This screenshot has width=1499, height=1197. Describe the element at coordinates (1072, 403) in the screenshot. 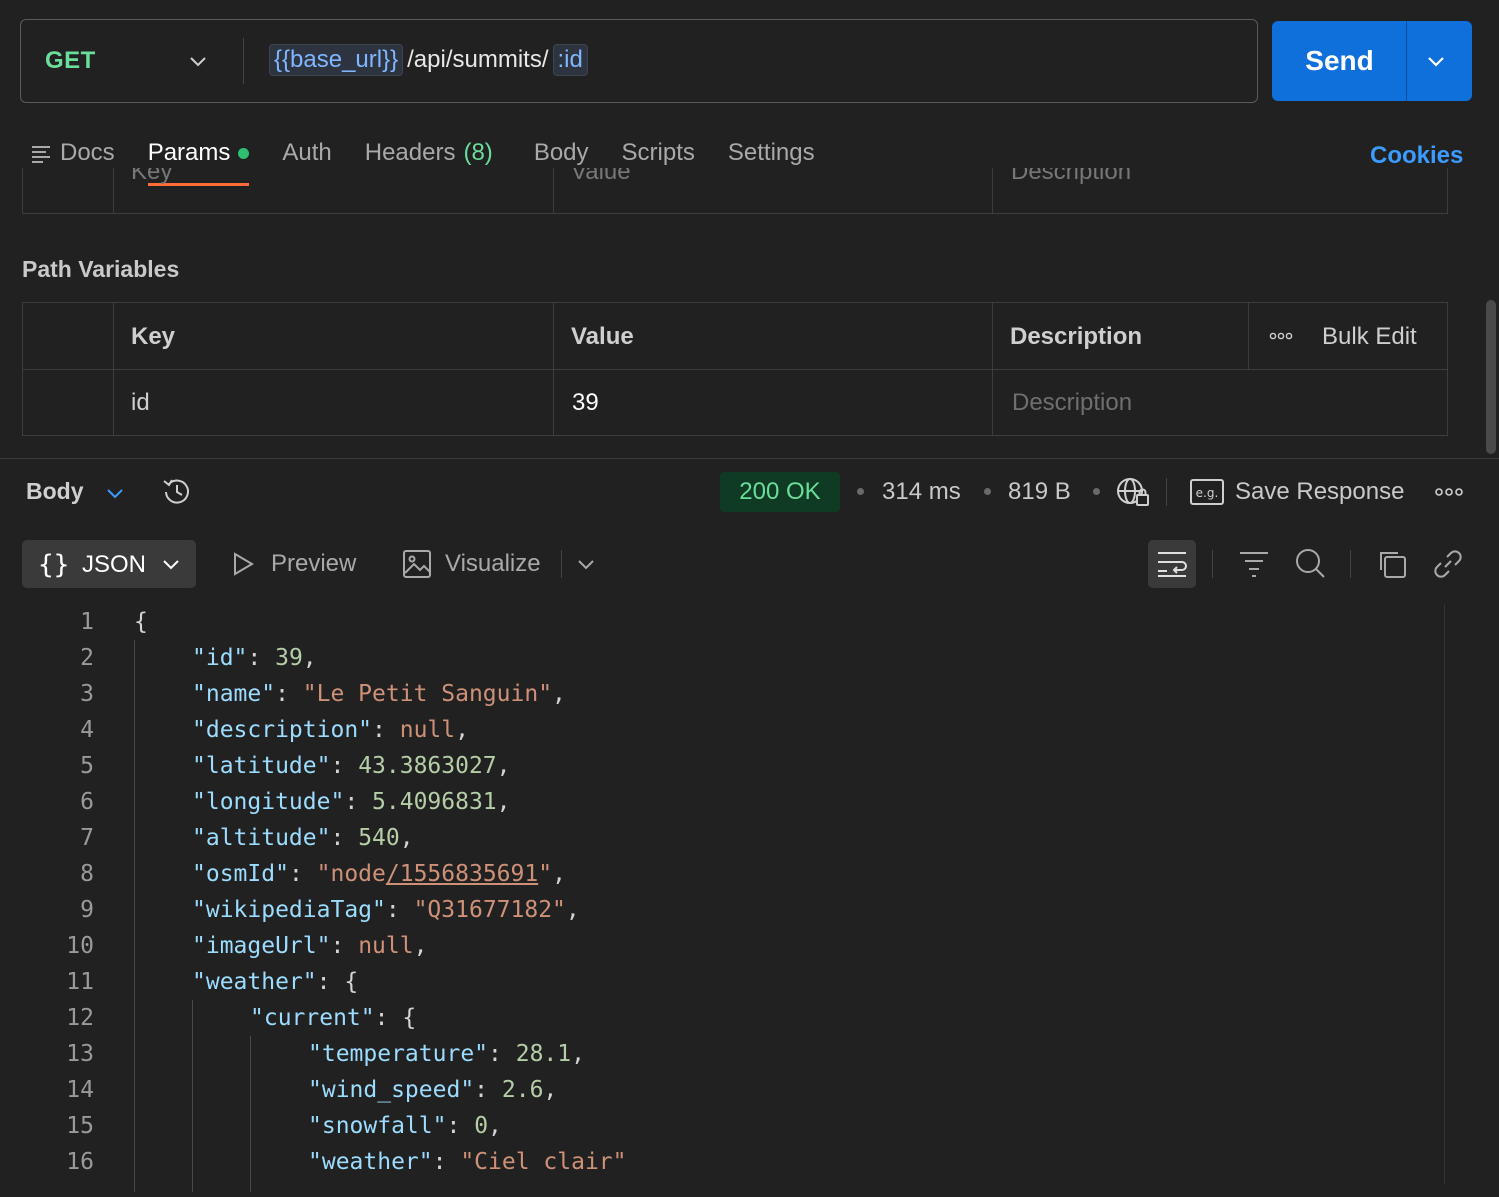

I see `path-var-description: Description` at that location.